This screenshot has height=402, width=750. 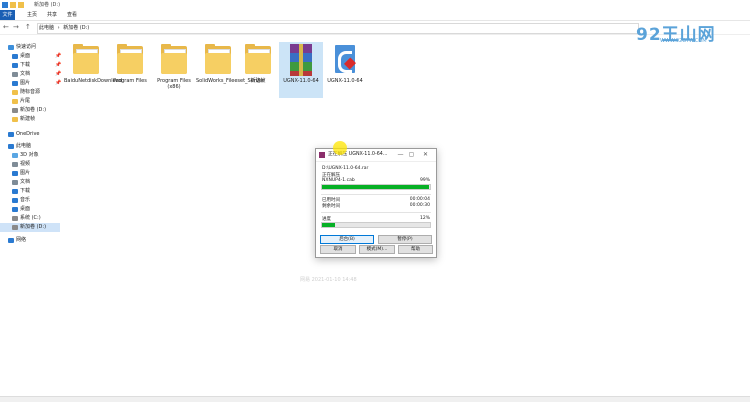 What do you see at coordinates (31, 83) in the screenshot?
I see `sidebar-item-pictures: 图片 📌` at bounding box center [31, 83].